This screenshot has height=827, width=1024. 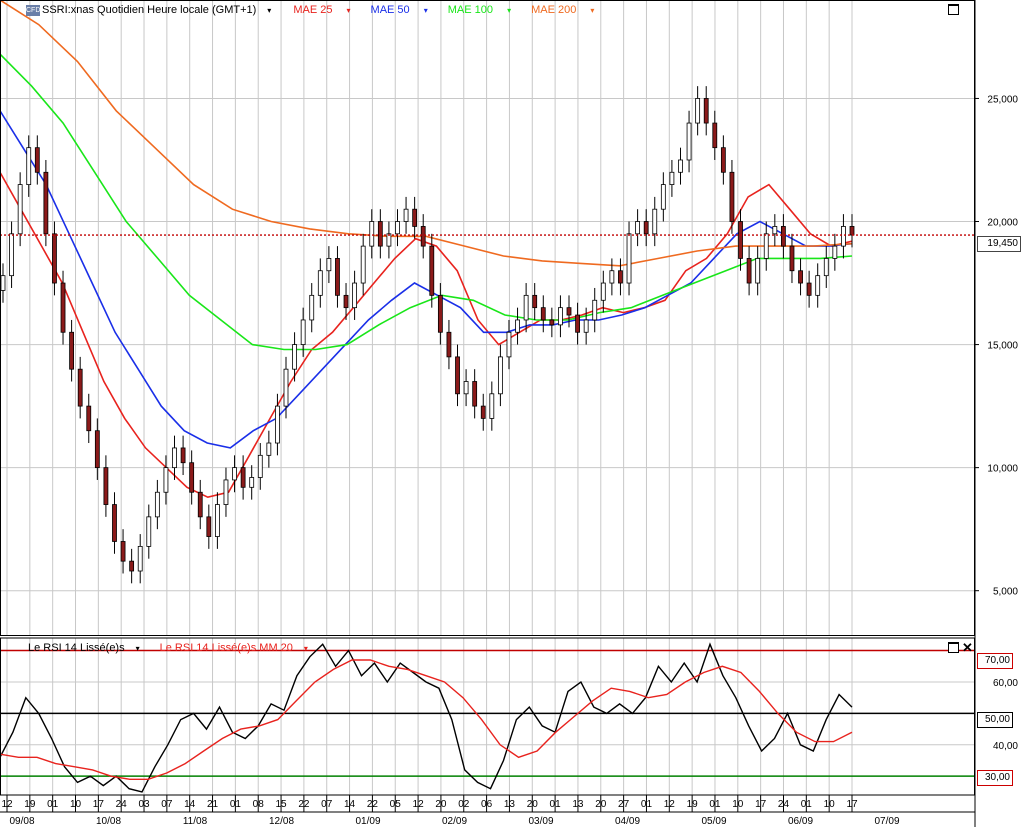 What do you see at coordinates (601, 804) in the screenshot?
I see `x-day-label: 20` at bounding box center [601, 804].